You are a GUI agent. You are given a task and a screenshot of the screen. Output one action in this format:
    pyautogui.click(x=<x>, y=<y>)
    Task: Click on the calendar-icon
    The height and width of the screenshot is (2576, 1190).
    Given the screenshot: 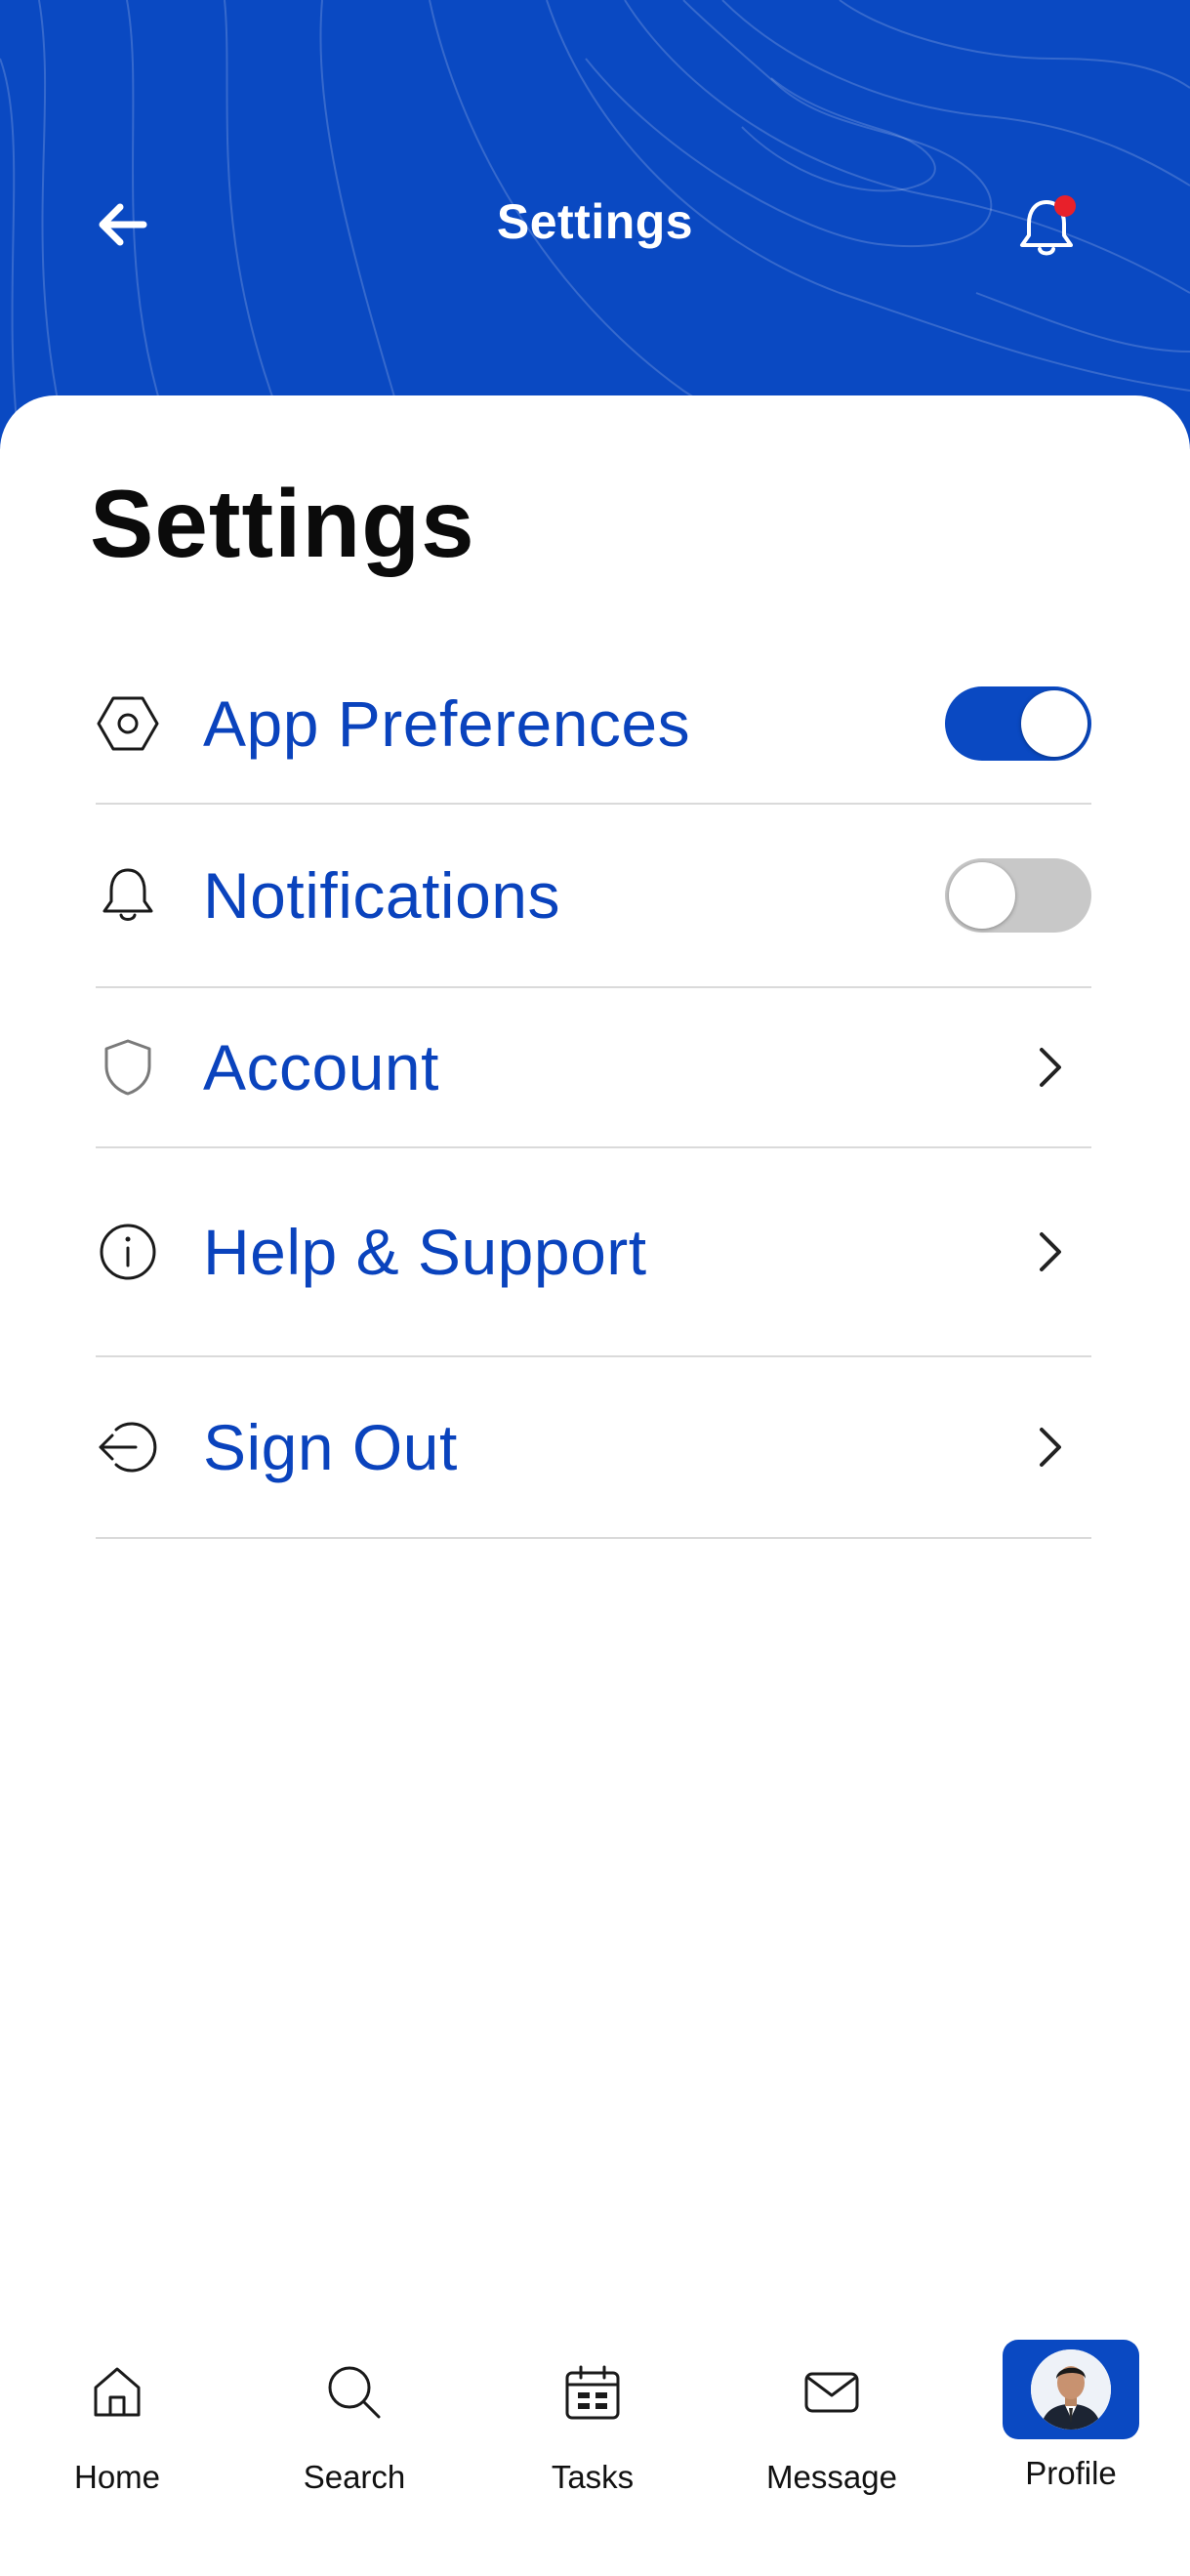 What is the action you would take?
    pyautogui.click(x=593, y=2392)
    